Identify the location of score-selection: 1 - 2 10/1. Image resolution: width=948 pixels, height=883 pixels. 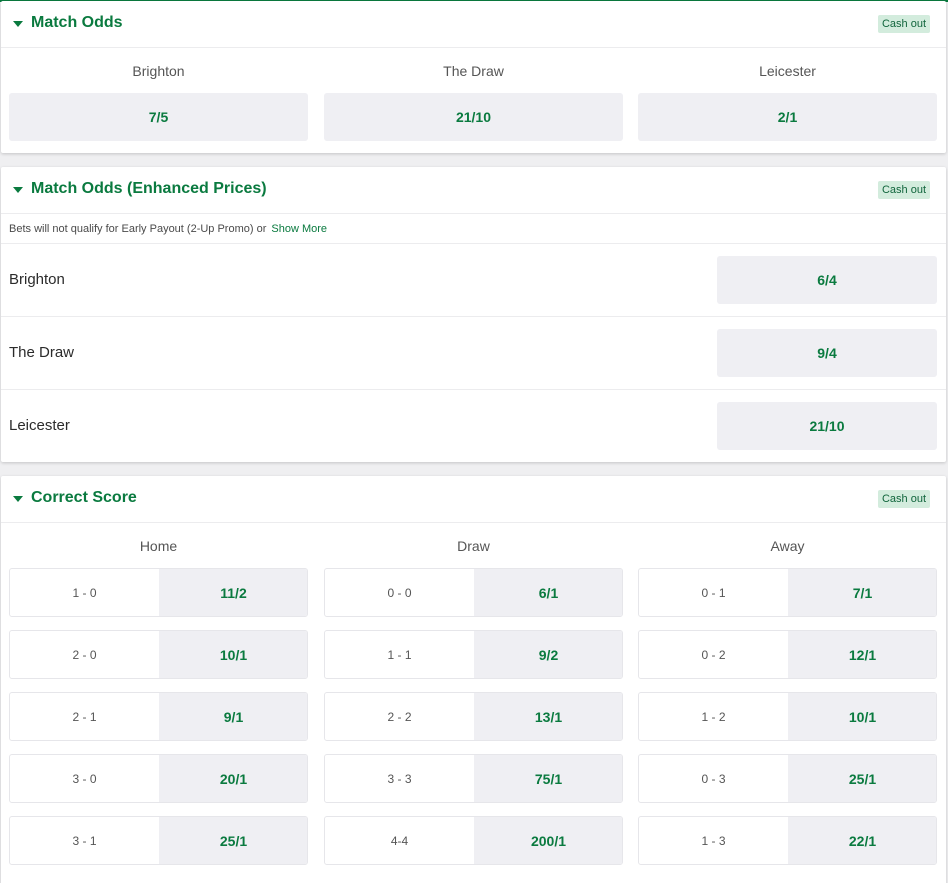
(787, 716).